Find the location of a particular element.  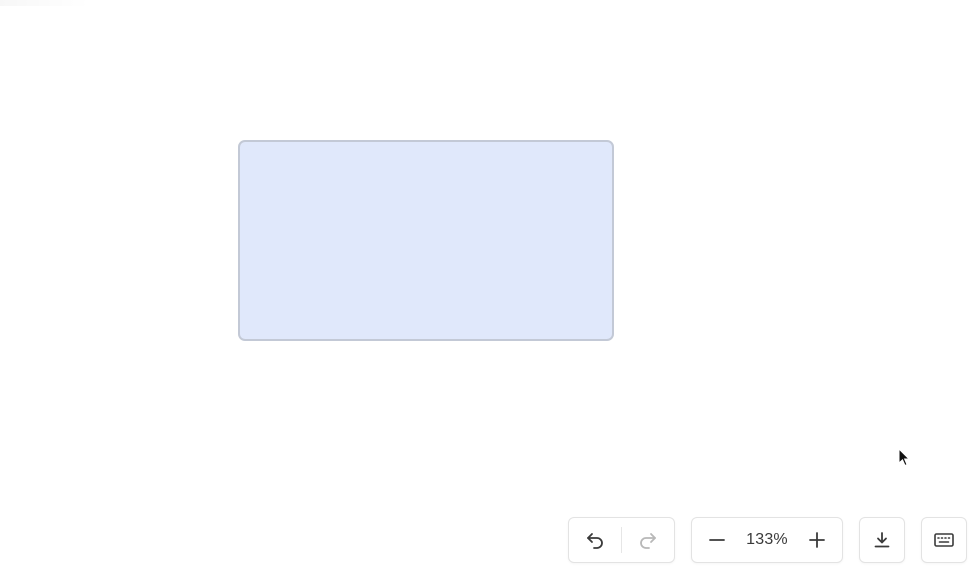

download-toolbar is located at coordinates (882, 540).